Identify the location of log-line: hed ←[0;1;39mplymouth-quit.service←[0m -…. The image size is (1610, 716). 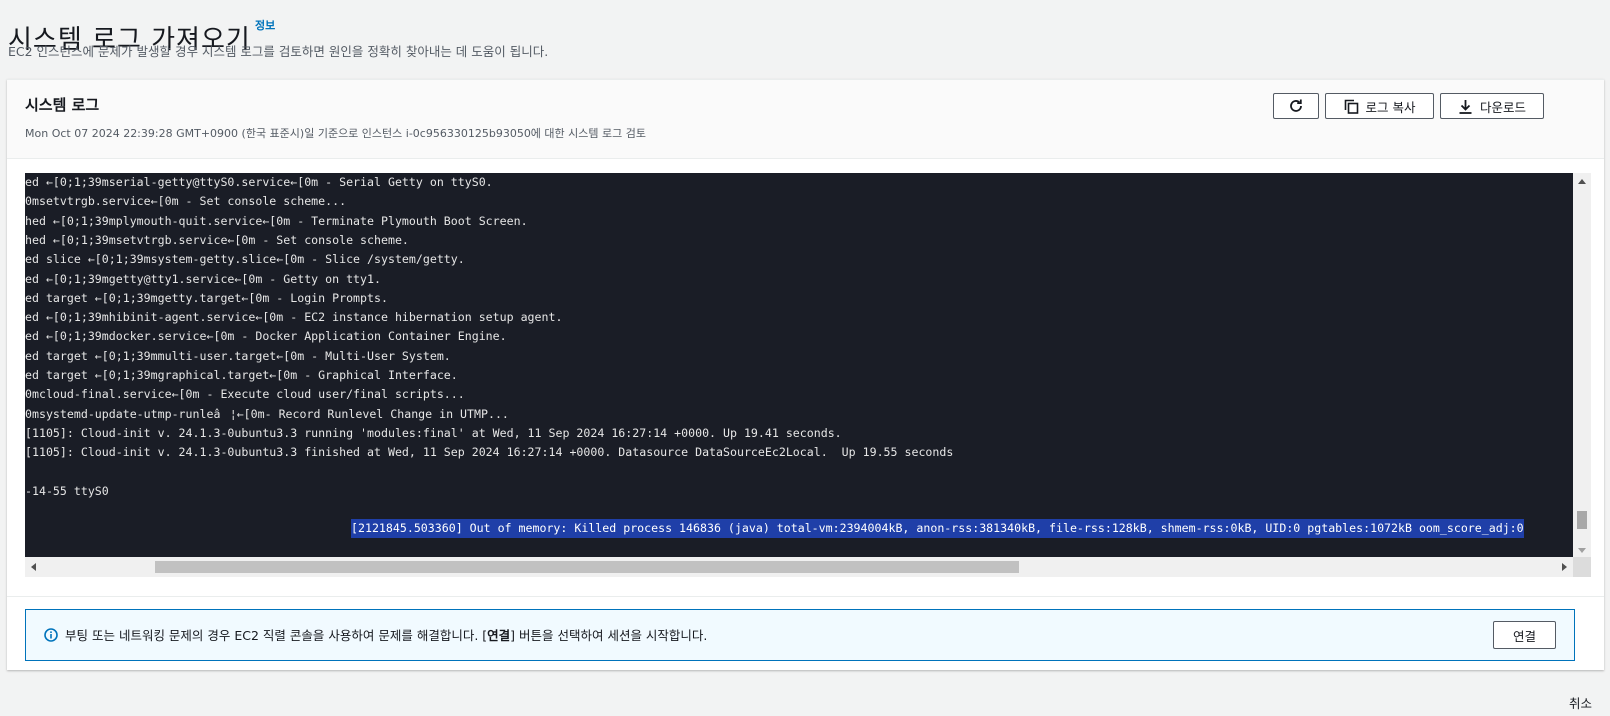
(276, 220).